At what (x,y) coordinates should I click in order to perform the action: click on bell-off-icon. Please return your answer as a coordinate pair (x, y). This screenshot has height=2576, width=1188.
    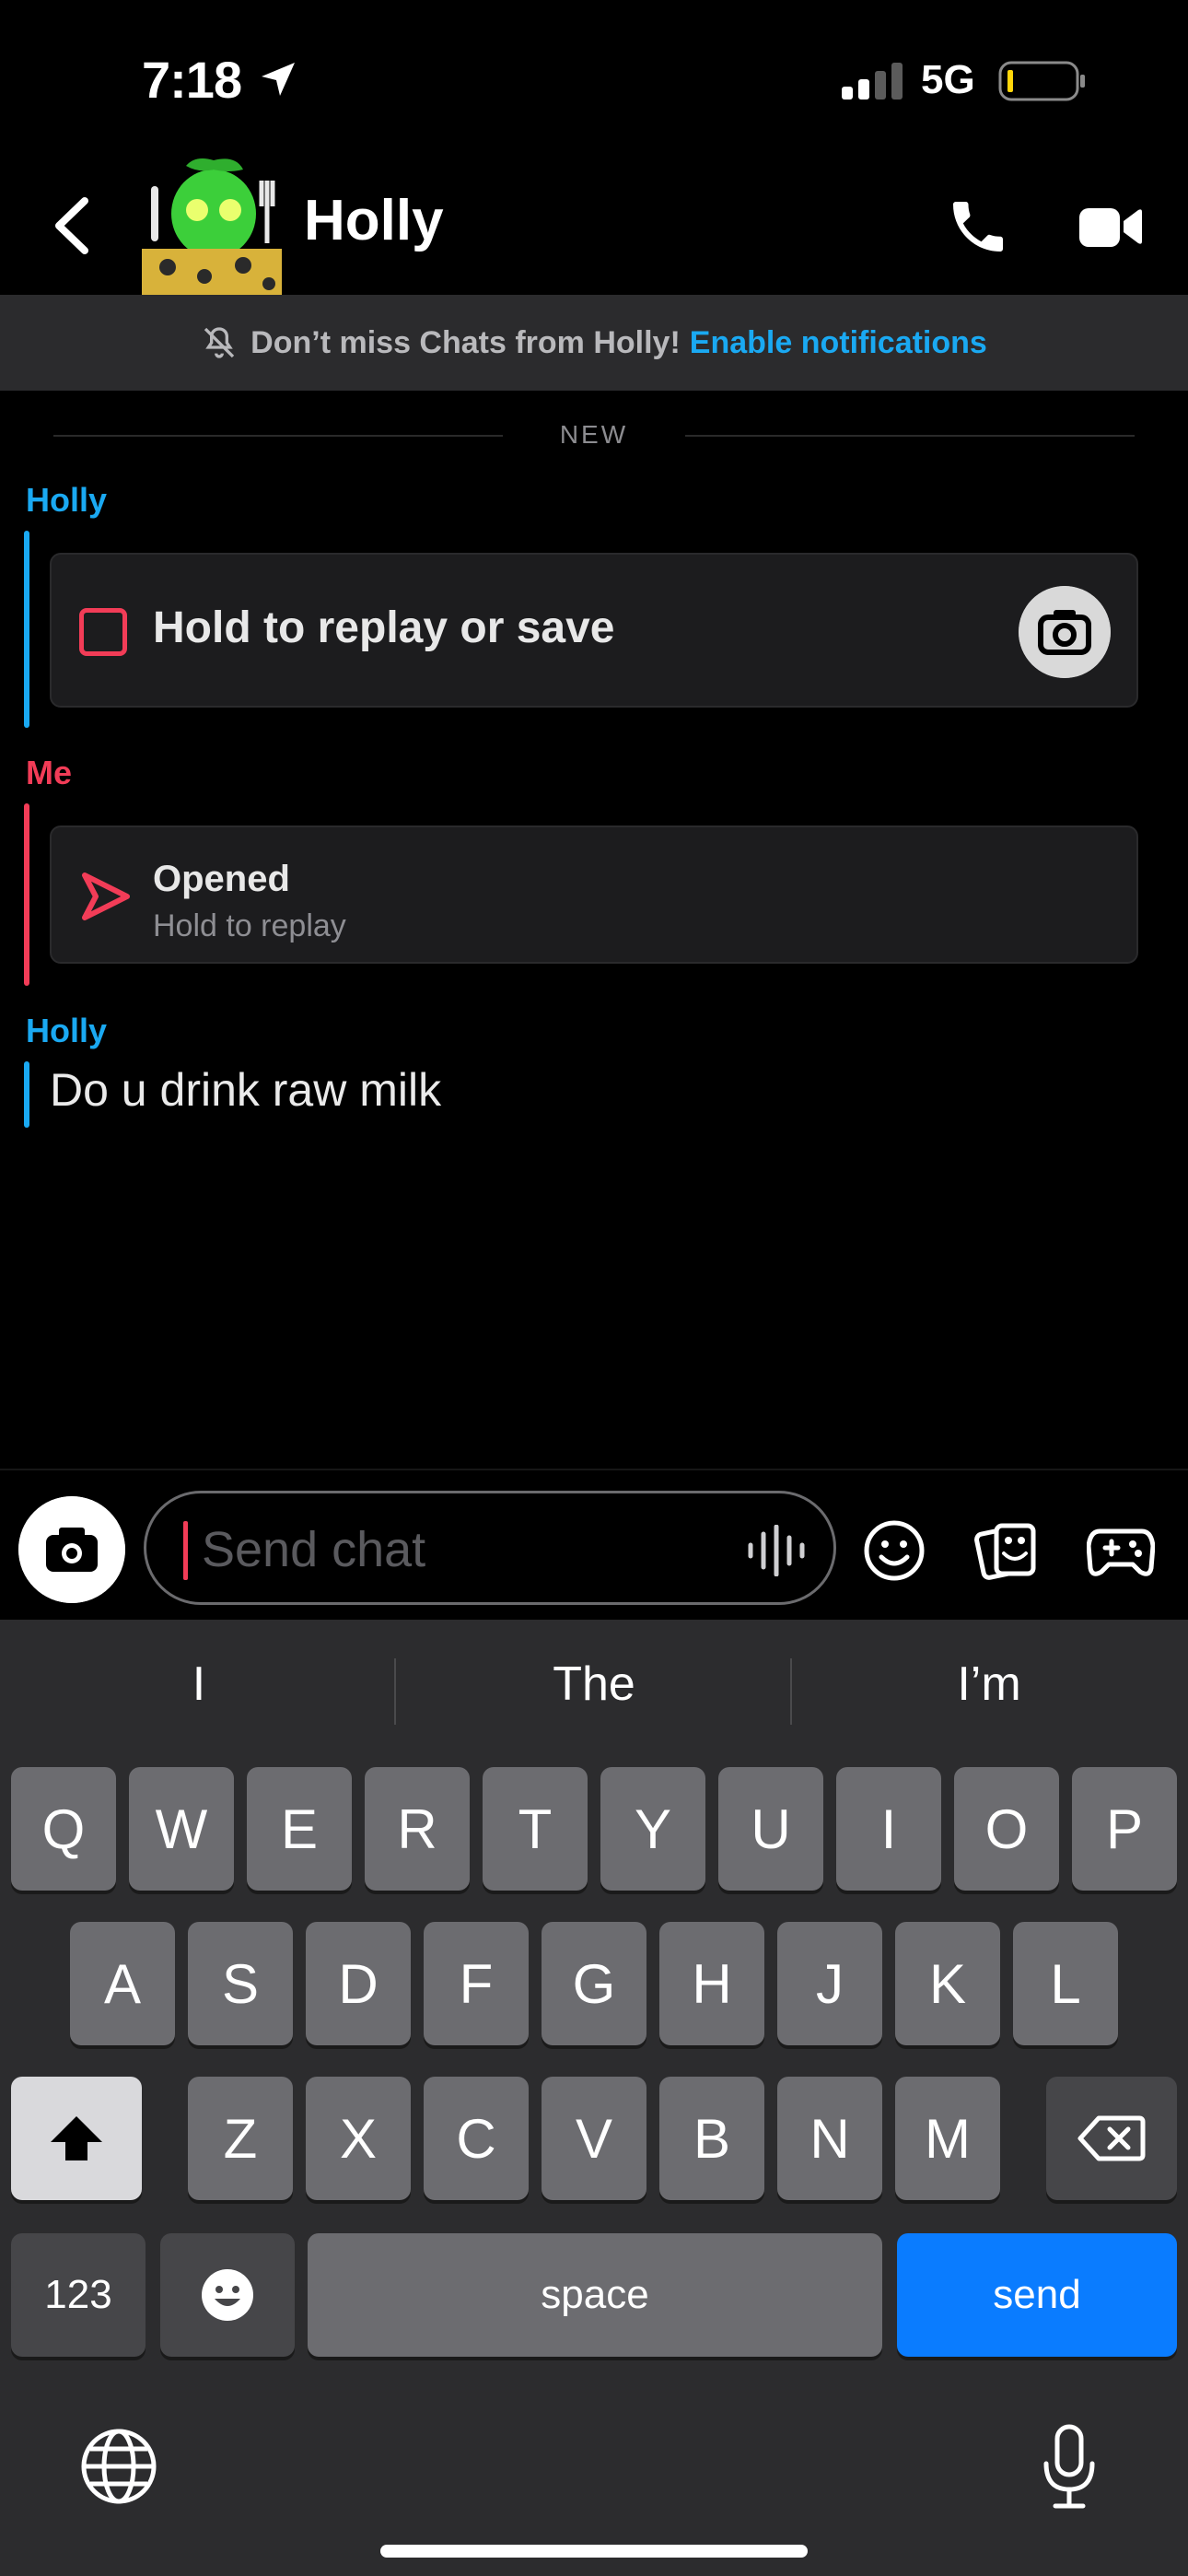
    Looking at the image, I should click on (219, 342).